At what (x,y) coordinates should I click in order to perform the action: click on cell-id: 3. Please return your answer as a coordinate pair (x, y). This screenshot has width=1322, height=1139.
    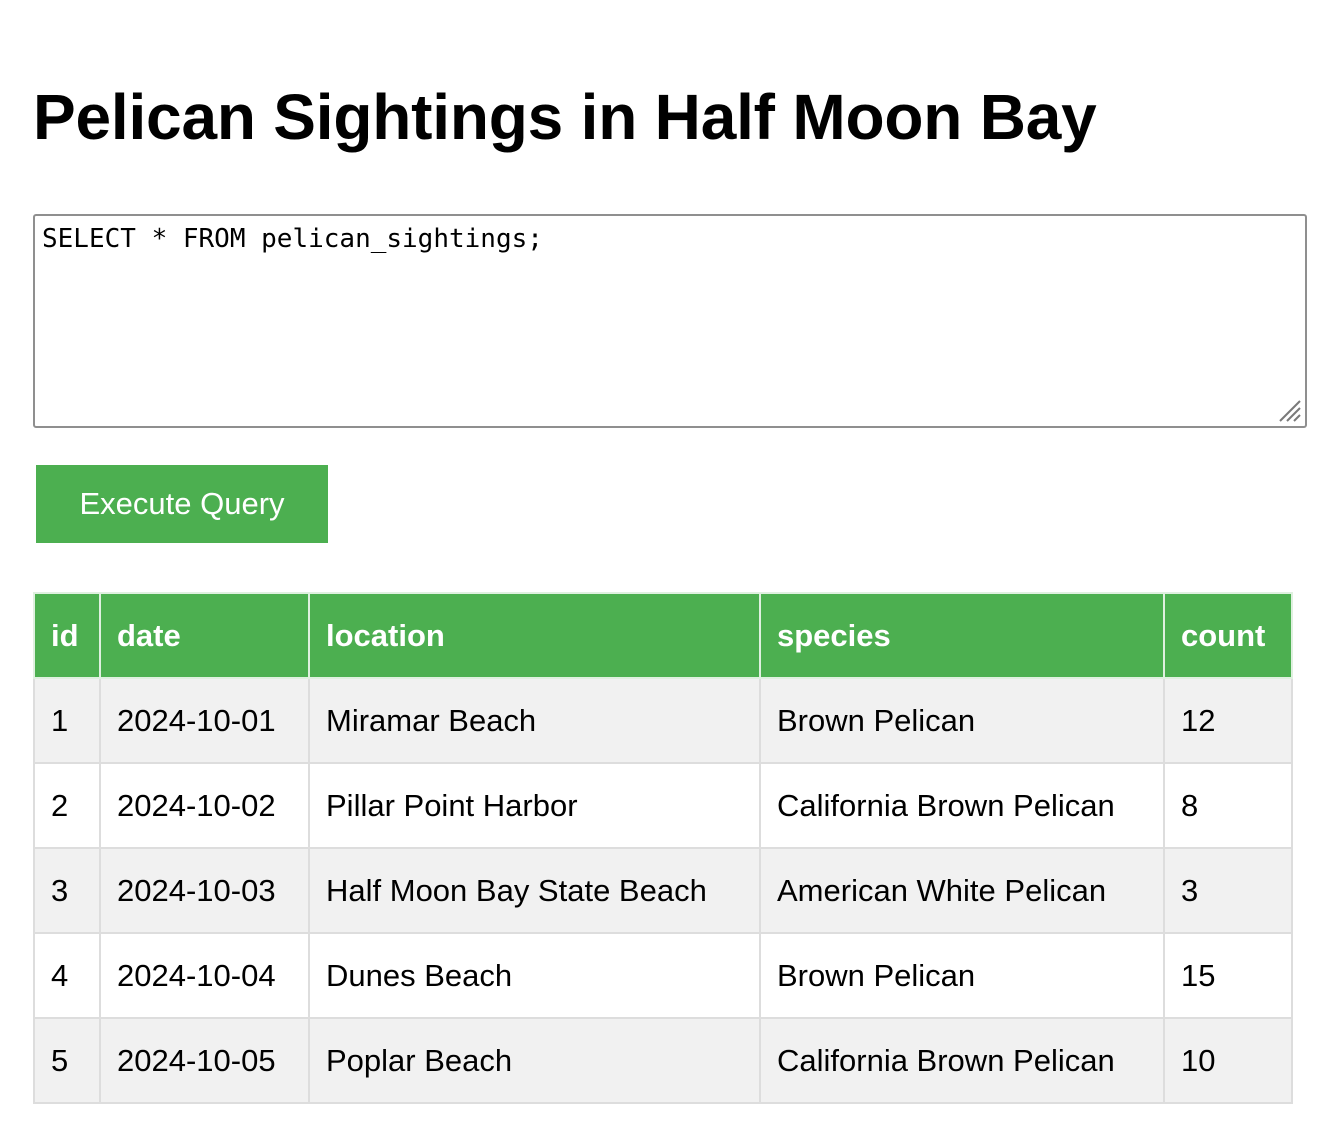
    Looking at the image, I should click on (67, 890).